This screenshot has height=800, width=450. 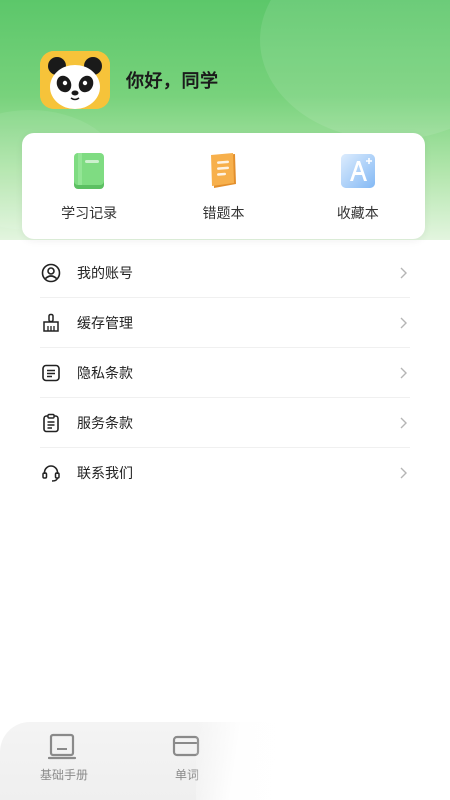 I want to click on menu-item-terms-of-service: 服务条款, so click(x=225, y=423).